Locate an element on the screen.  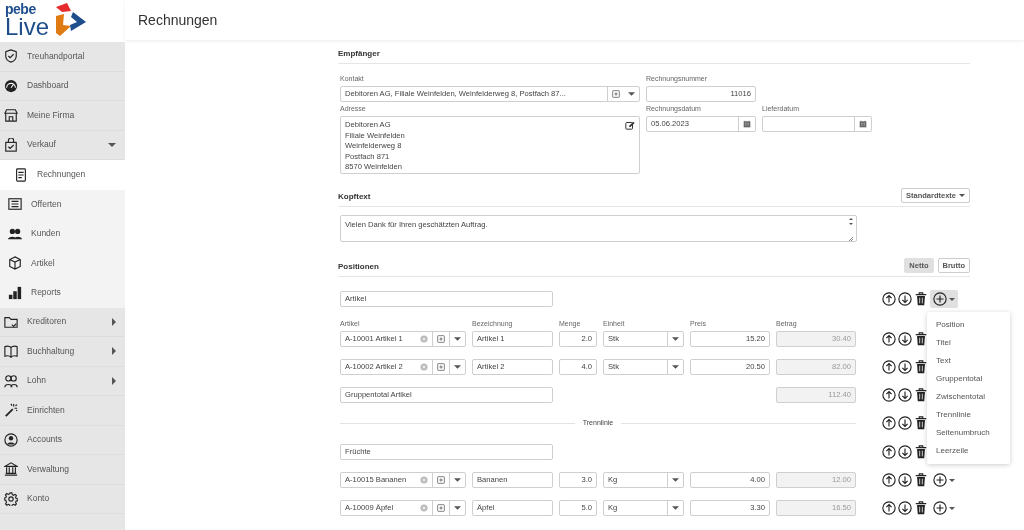
section-title: Positionen is located at coordinates (358, 267).